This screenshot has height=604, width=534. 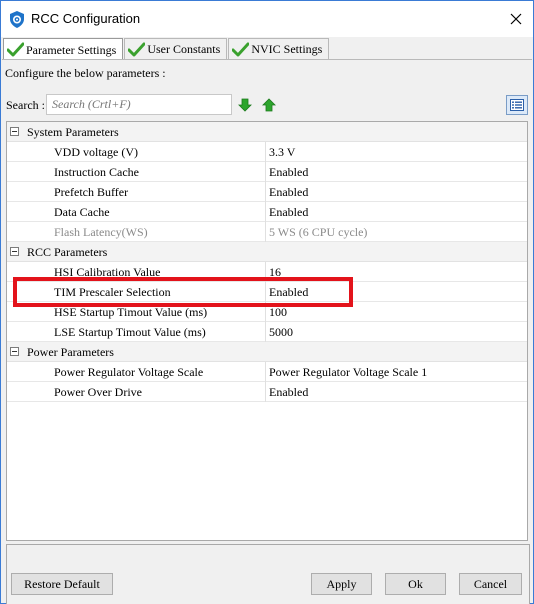 I want to click on param-value: 5 WS (6 CPU cycle), so click(x=318, y=232).